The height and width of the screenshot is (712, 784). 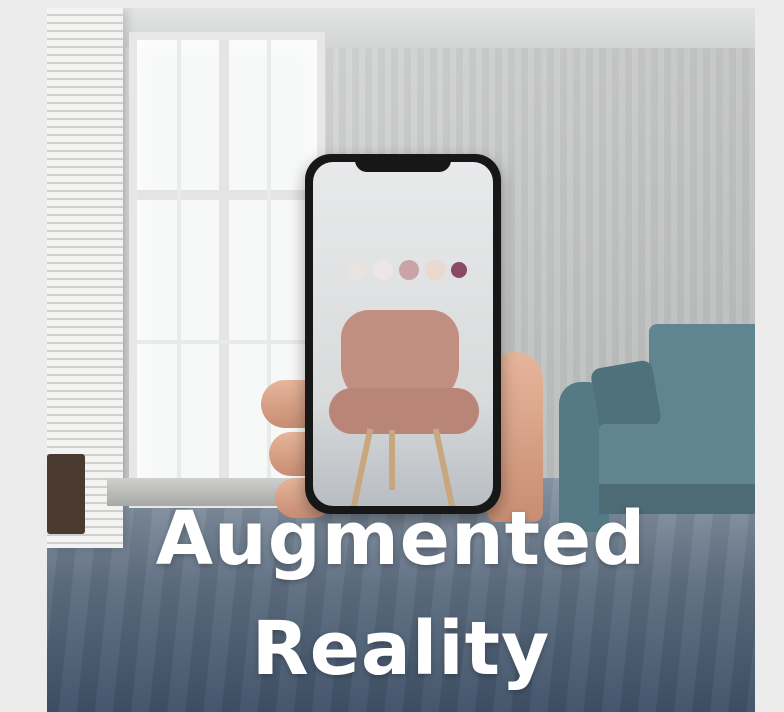 What do you see at coordinates (403, 163) in the screenshot?
I see `phone-notch` at bounding box center [403, 163].